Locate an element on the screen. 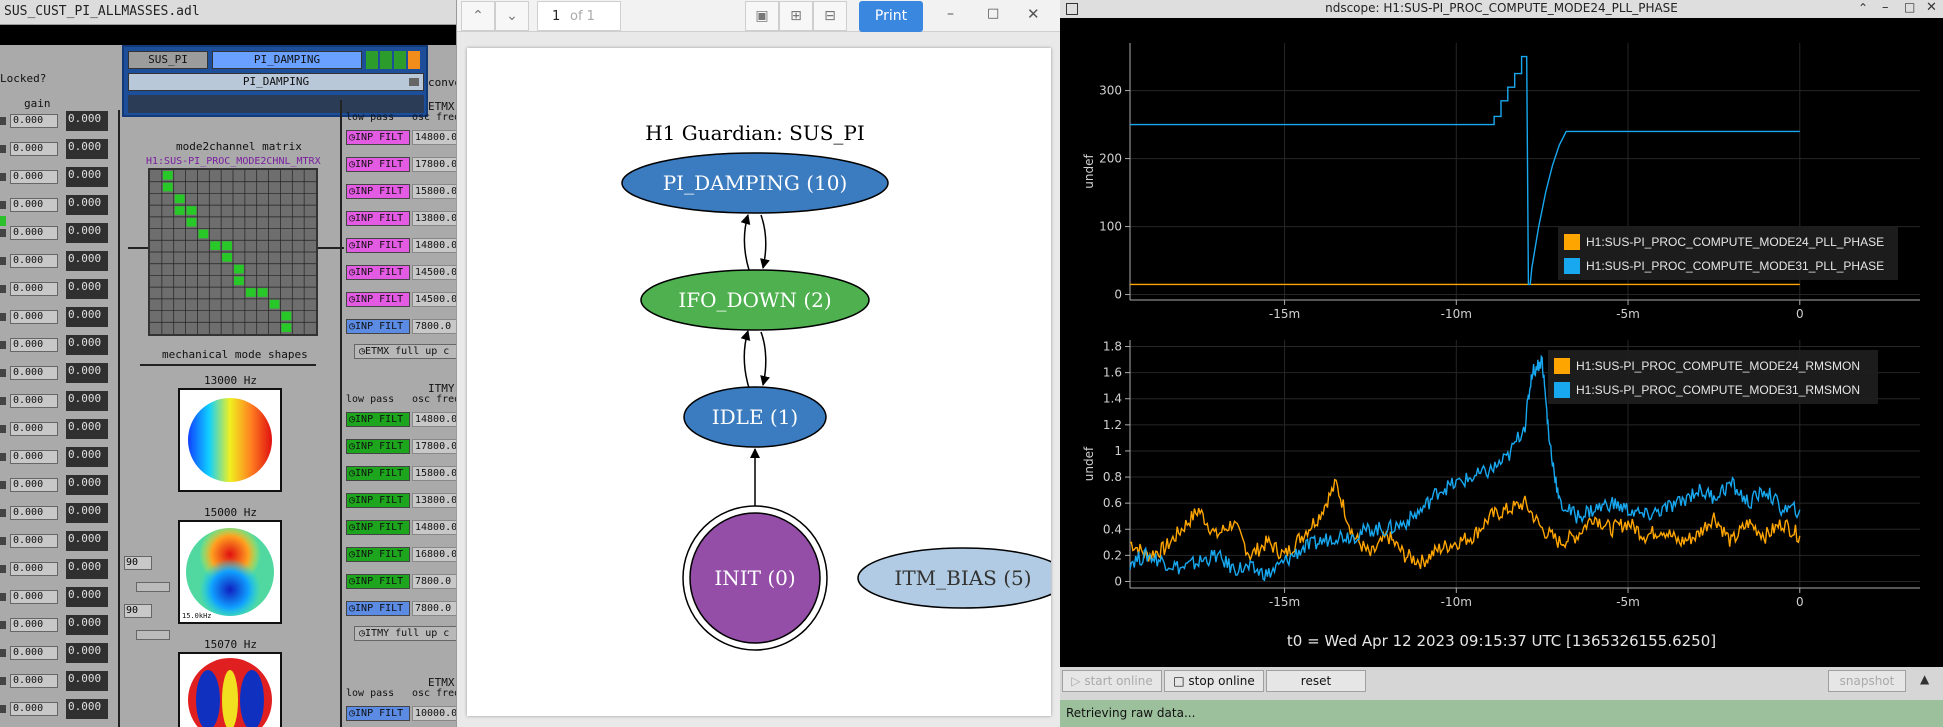 This screenshot has height=727, width=1943. print-button: Print is located at coordinates (891, 16).